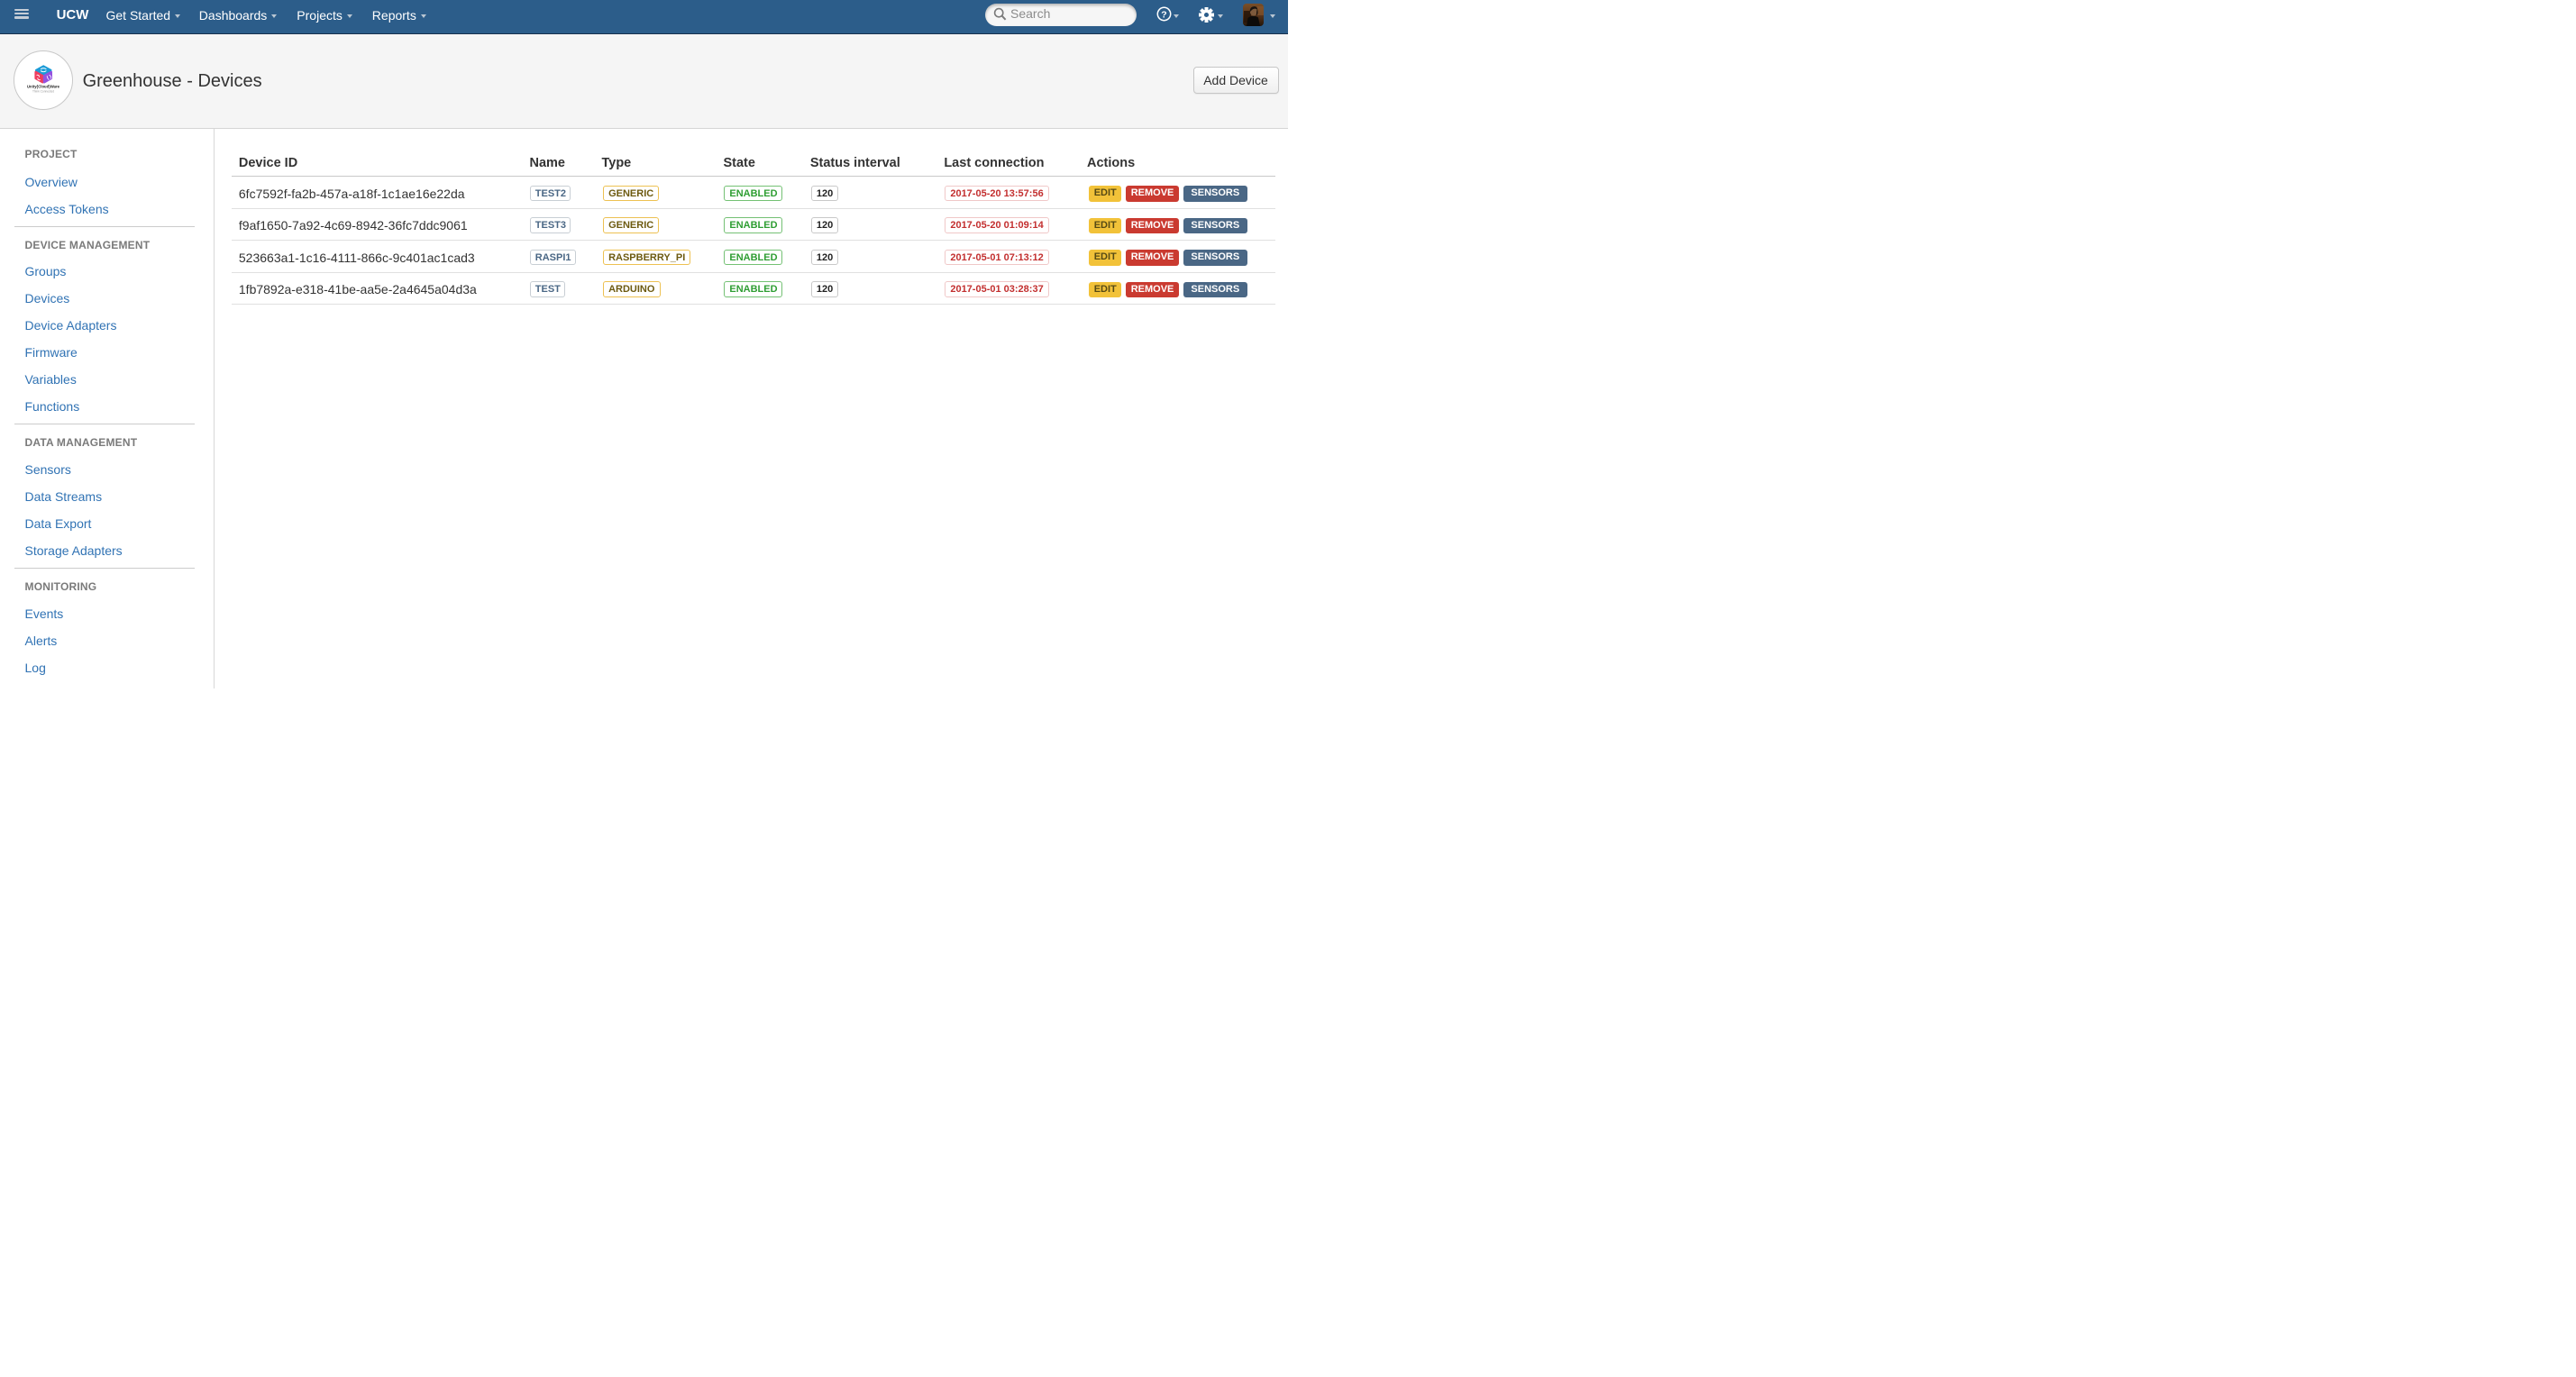 This screenshot has width=2576, height=1377. I want to click on svg-text: Think Connected, so click(43, 92).